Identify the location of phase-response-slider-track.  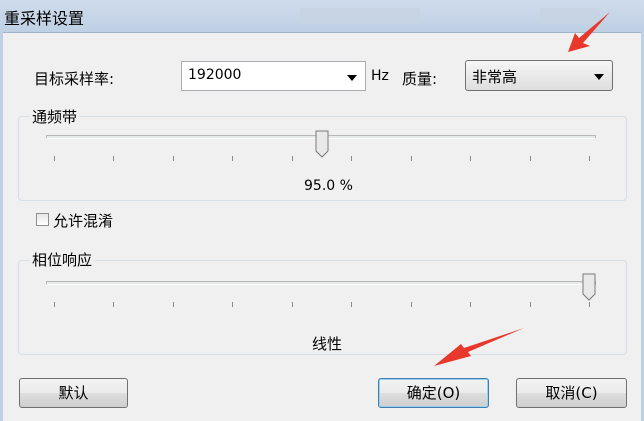
(321, 283).